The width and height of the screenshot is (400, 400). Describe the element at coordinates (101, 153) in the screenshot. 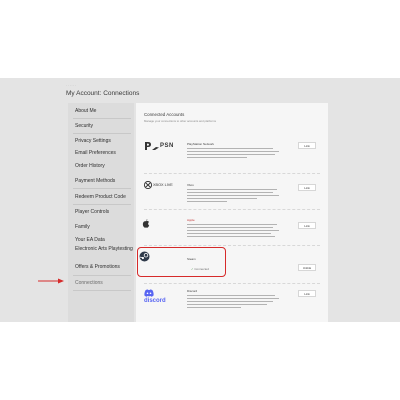

I see `sidebar-item-email-preferences: Email Preferences` at that location.